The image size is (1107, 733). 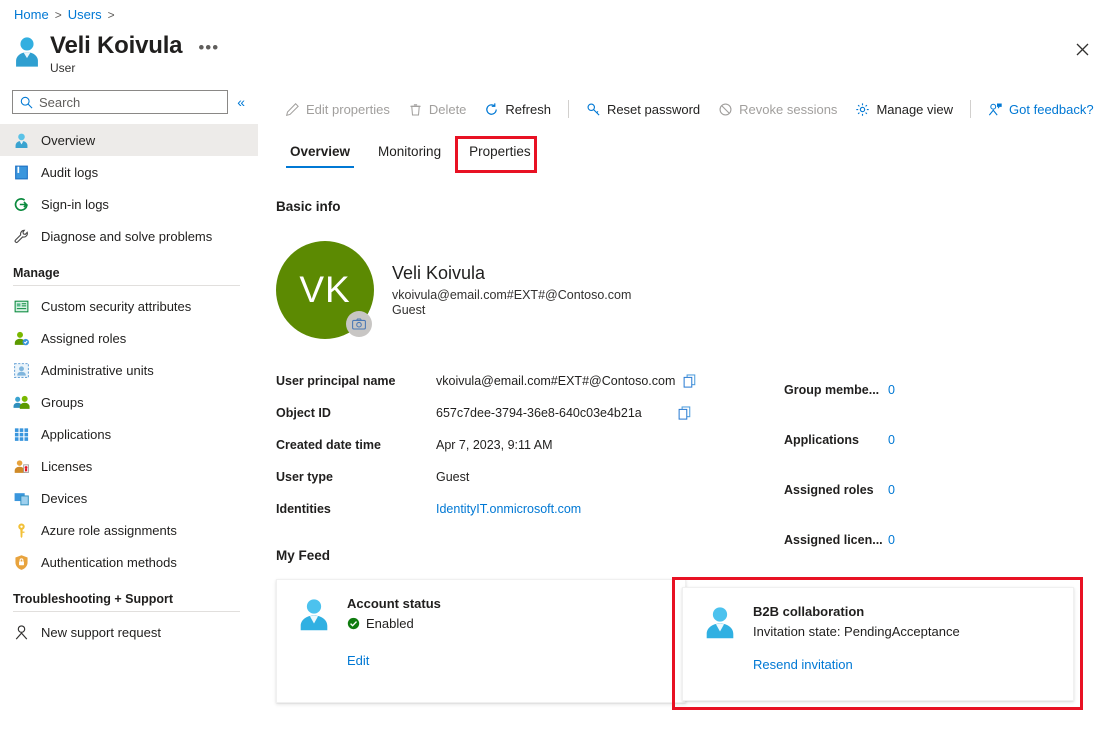 I want to click on sidebar-item-audit-logs: Audit logs, so click(x=129, y=172).